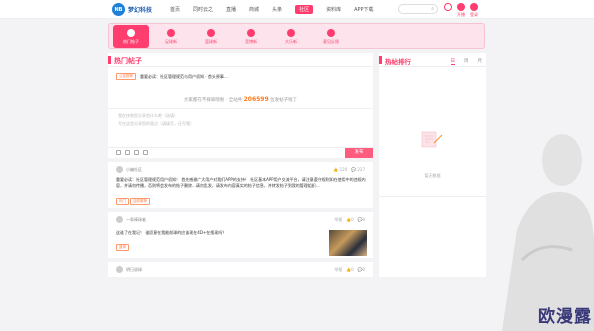 The width and height of the screenshot is (594, 331). I want to click on category-label: 竞博新, so click(251, 41).